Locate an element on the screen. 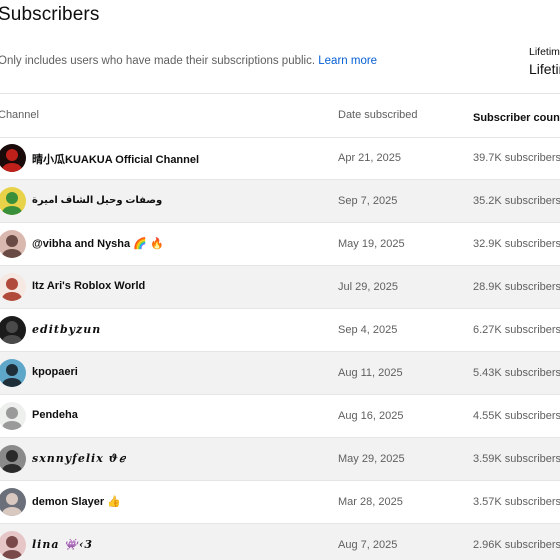 This screenshot has width=560, height=560. channel-name-link: sxnnyfelix ϑℯ is located at coordinates (79, 458).